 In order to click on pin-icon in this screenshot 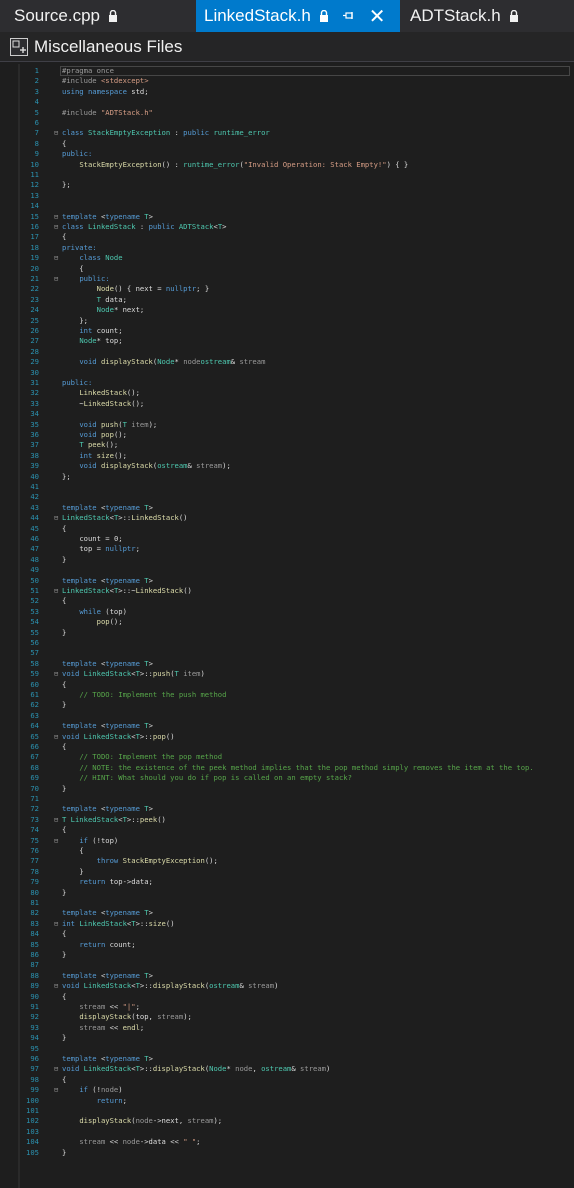, I will do `click(348, 16)`.